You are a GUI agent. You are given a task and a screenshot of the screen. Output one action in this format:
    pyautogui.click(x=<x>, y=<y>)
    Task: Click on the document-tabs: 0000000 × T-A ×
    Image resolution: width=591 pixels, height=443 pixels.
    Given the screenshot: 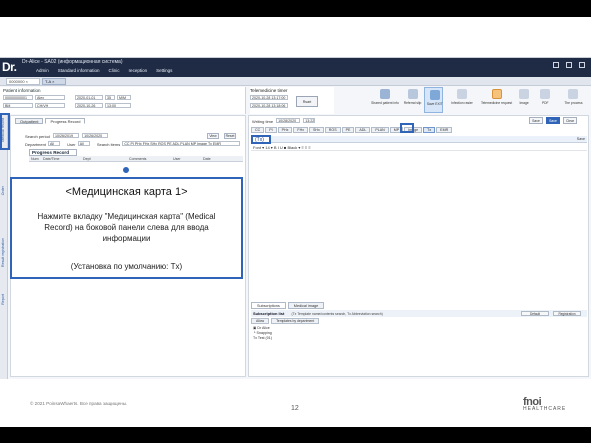 What is the action you would take?
    pyautogui.click(x=295, y=81)
    